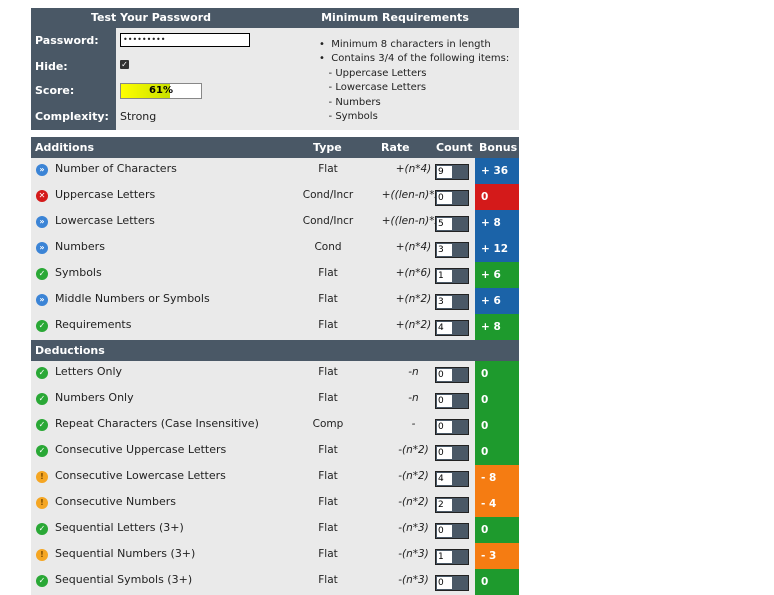  What do you see at coordinates (444, 302) in the screenshot?
I see `count-value: 3` at bounding box center [444, 302].